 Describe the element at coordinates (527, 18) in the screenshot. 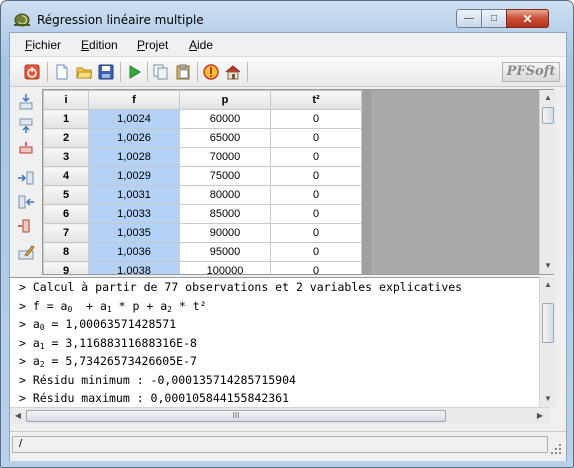

I see `close-button: ✕` at that location.